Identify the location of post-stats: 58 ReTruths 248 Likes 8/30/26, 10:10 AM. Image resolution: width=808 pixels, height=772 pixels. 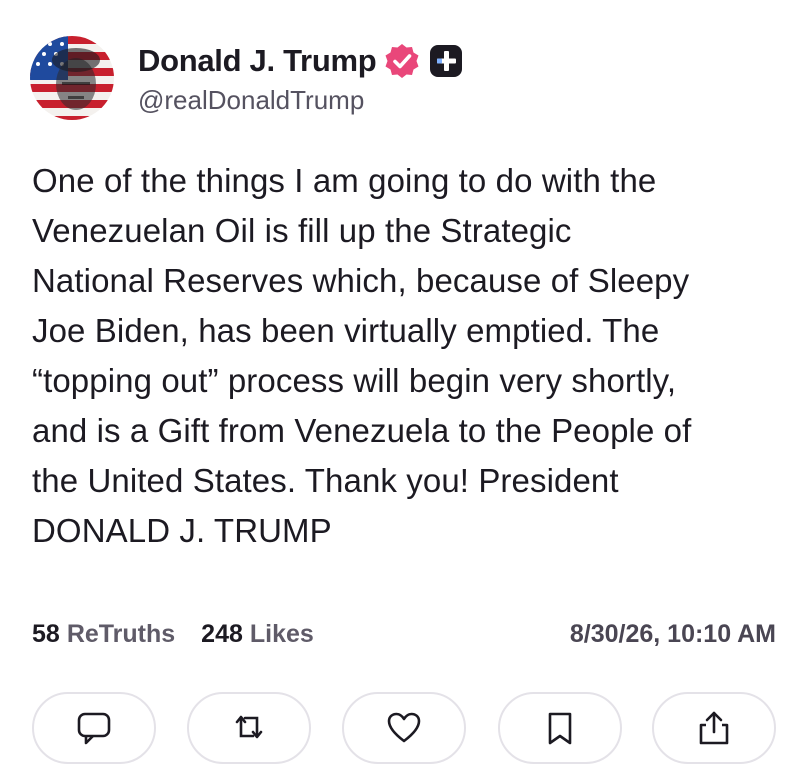
(404, 634).